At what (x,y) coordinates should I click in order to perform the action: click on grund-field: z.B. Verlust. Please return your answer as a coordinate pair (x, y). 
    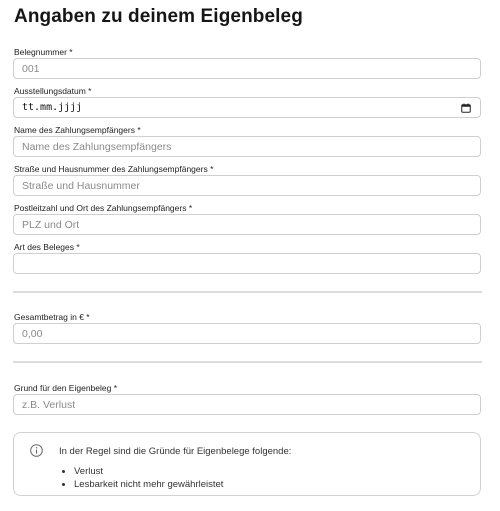
    Looking at the image, I should click on (247, 404).